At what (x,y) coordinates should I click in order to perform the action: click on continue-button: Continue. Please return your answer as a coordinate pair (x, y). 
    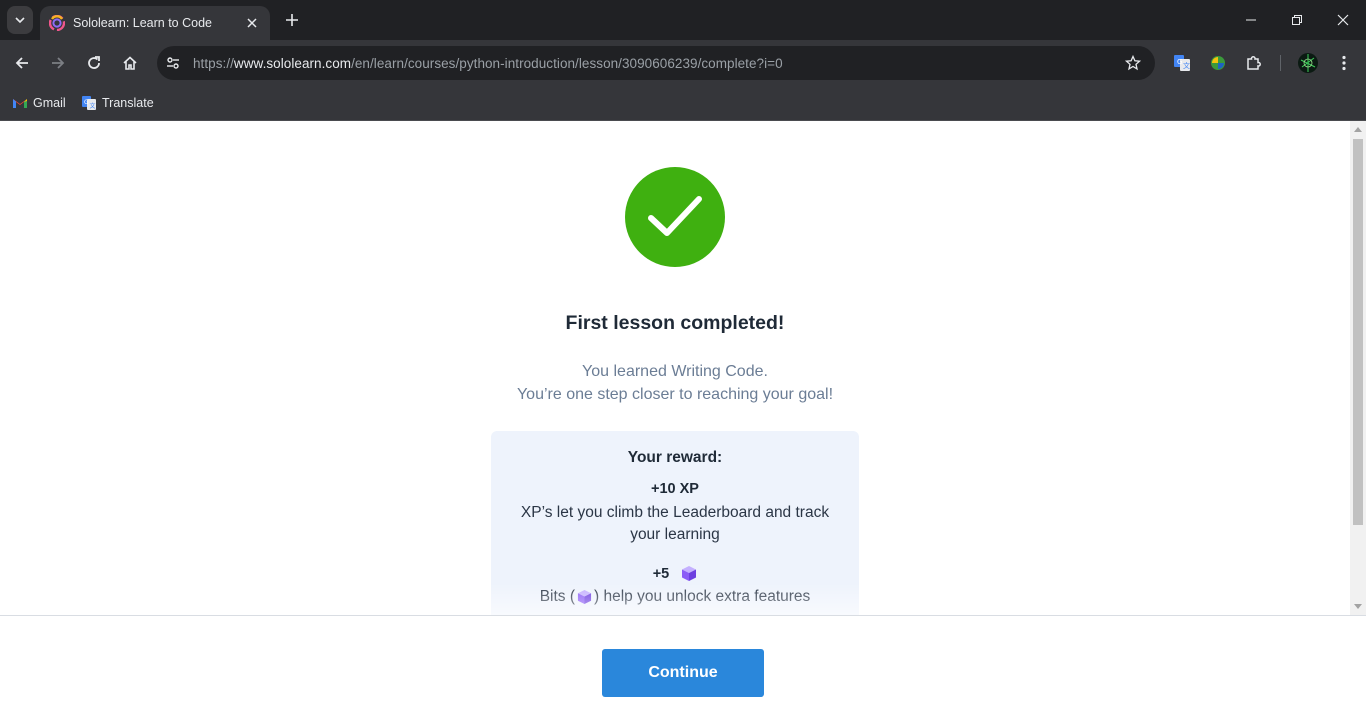
    Looking at the image, I should click on (683, 673).